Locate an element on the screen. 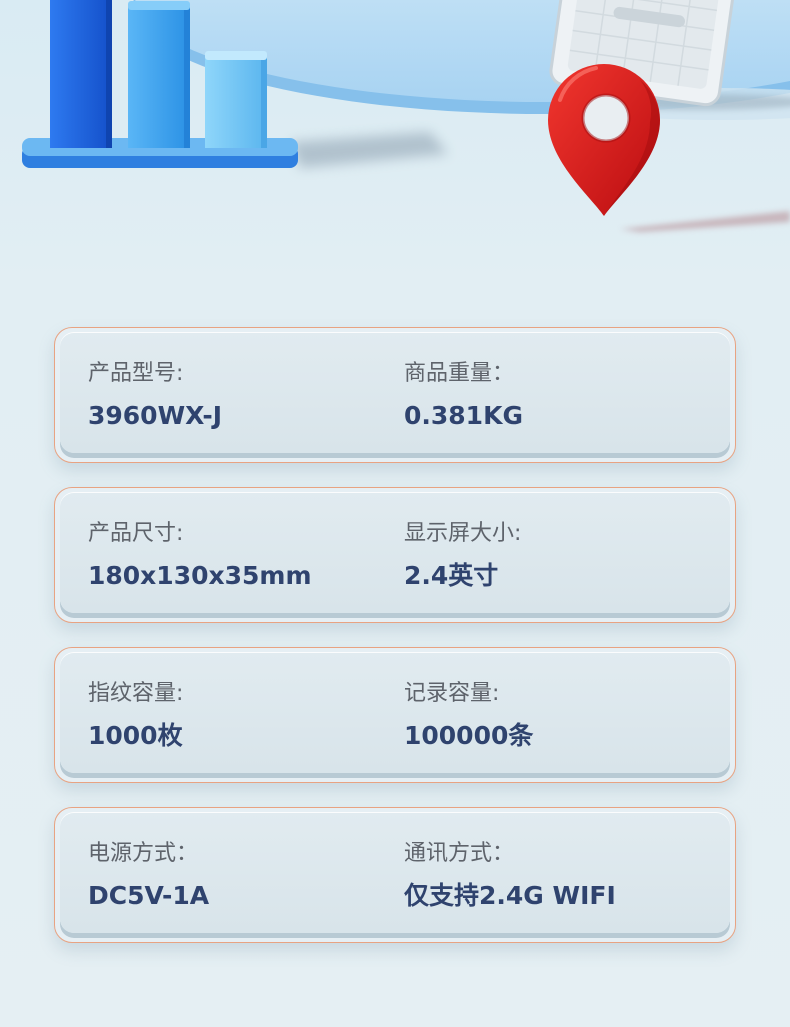  spec-label: 电源方式： is located at coordinates (143, 853).